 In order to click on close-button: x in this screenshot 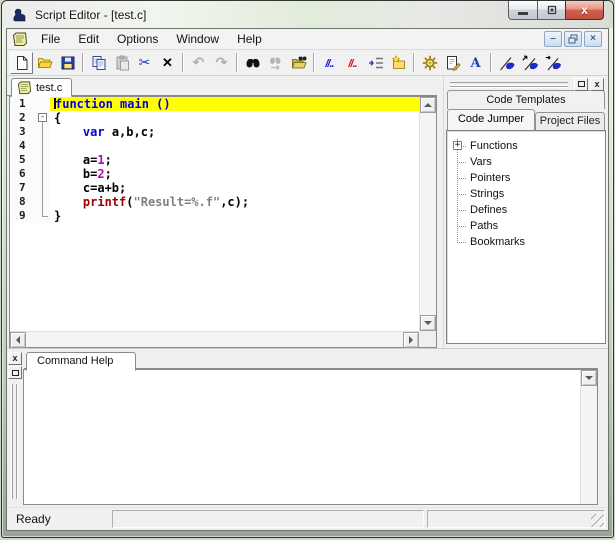, I will do `click(584, 10)`.